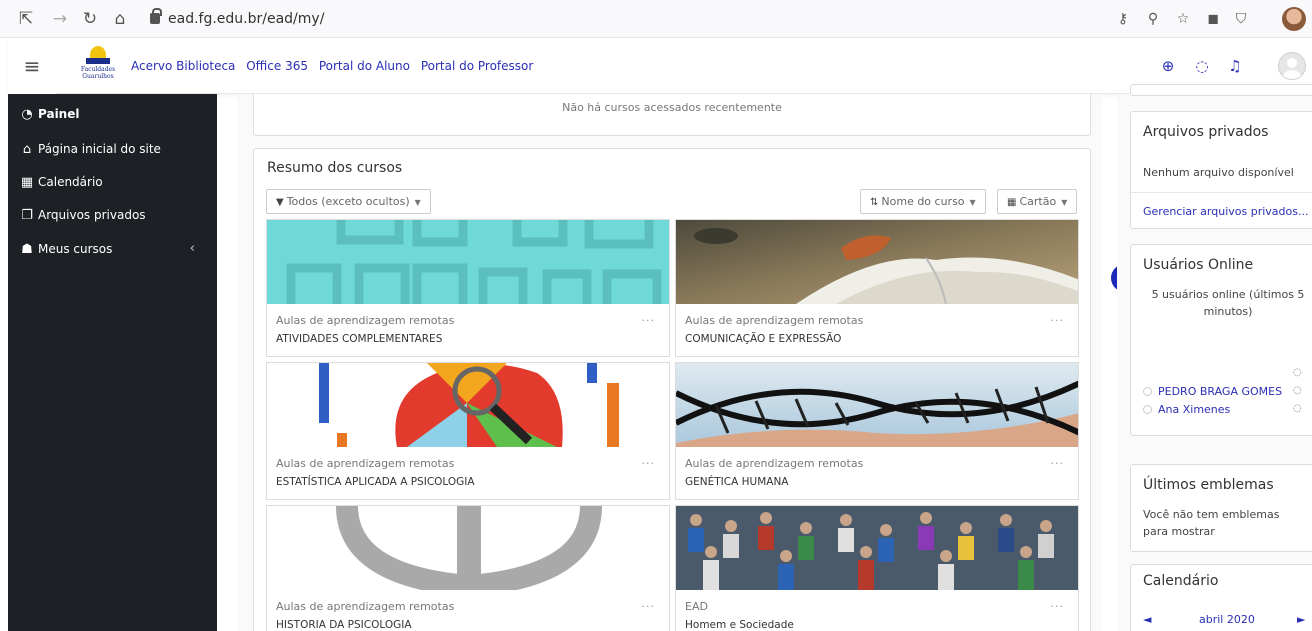 Image resolution: width=1312 pixels, height=631 pixels. What do you see at coordinates (1202, 66) in the screenshot?
I see `chat-icon: ◌` at bounding box center [1202, 66].